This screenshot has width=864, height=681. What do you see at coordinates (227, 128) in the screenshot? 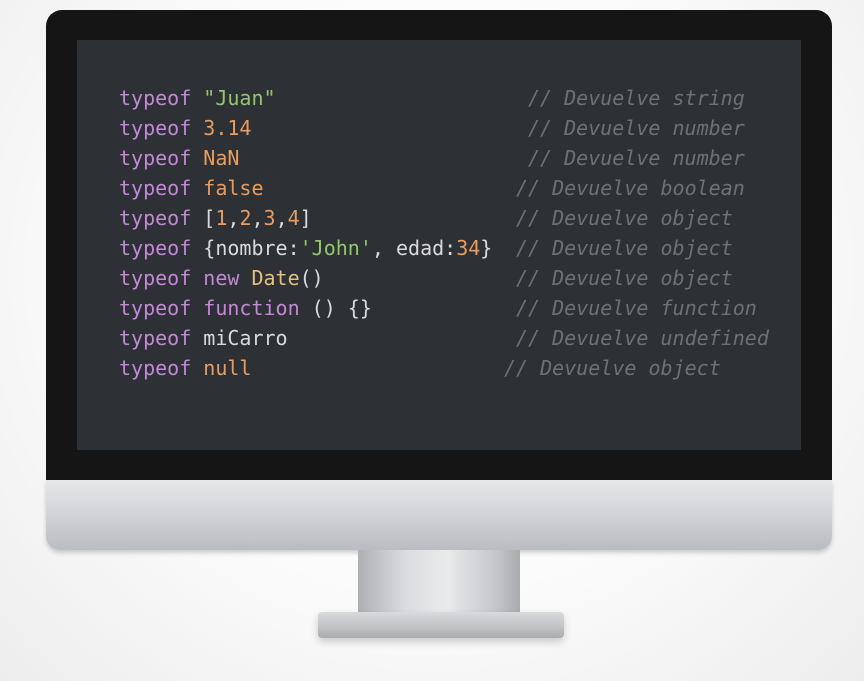
I see `code-token-number: 3.14` at bounding box center [227, 128].